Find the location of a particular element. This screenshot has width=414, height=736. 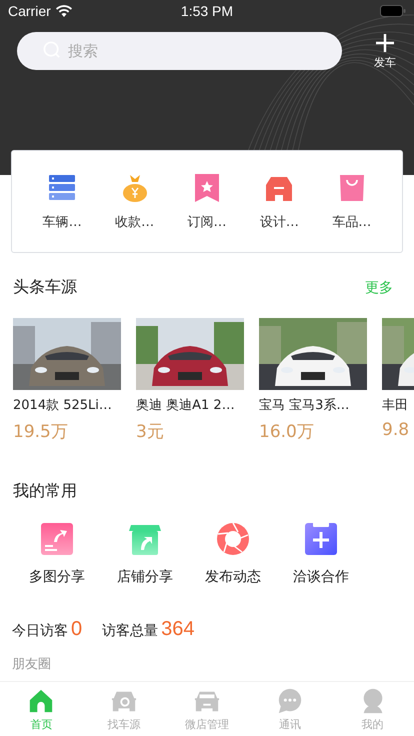

favorite-label: 发布动态 is located at coordinates (233, 577).